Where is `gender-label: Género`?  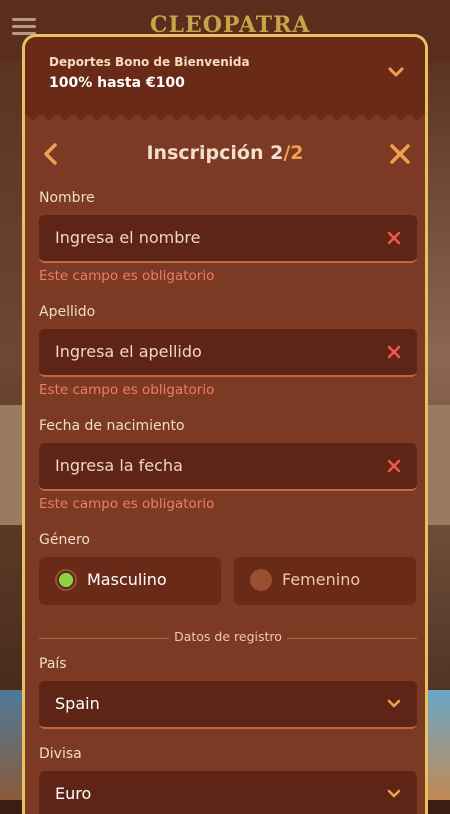
gender-label: Género is located at coordinates (64, 540).